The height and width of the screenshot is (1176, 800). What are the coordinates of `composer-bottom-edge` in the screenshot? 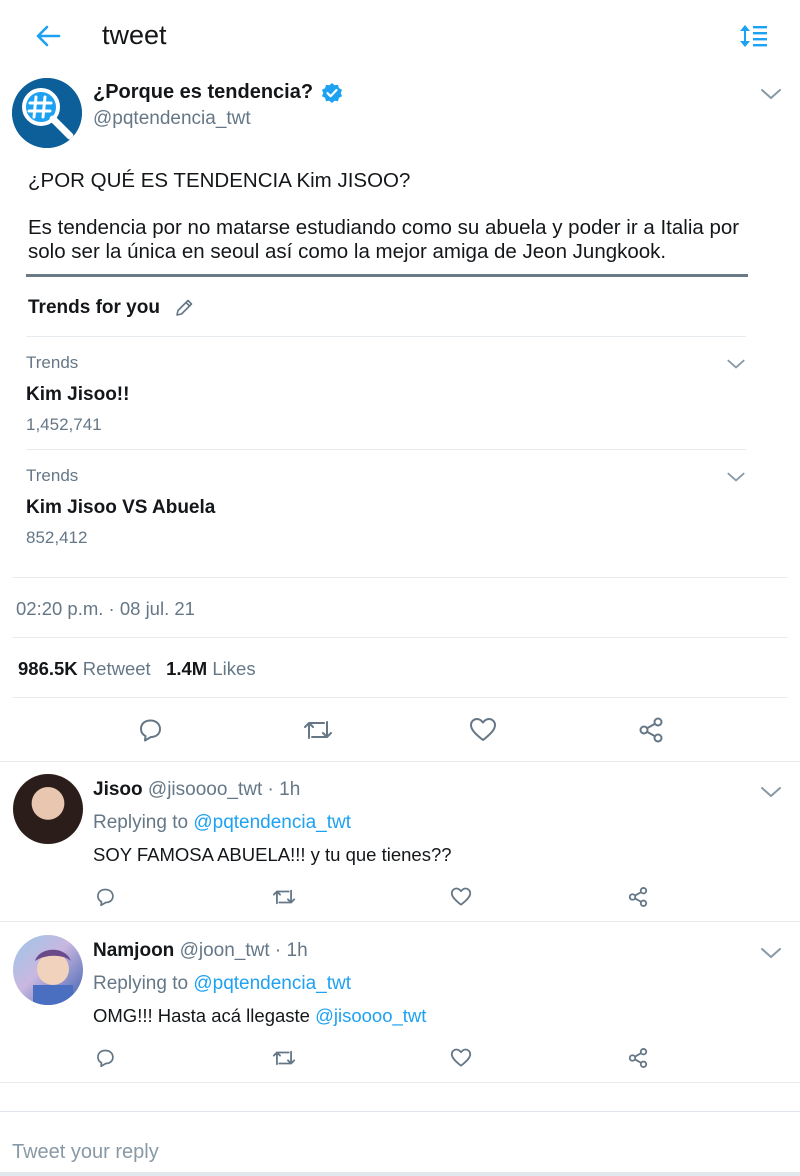 It's located at (400, 1174).